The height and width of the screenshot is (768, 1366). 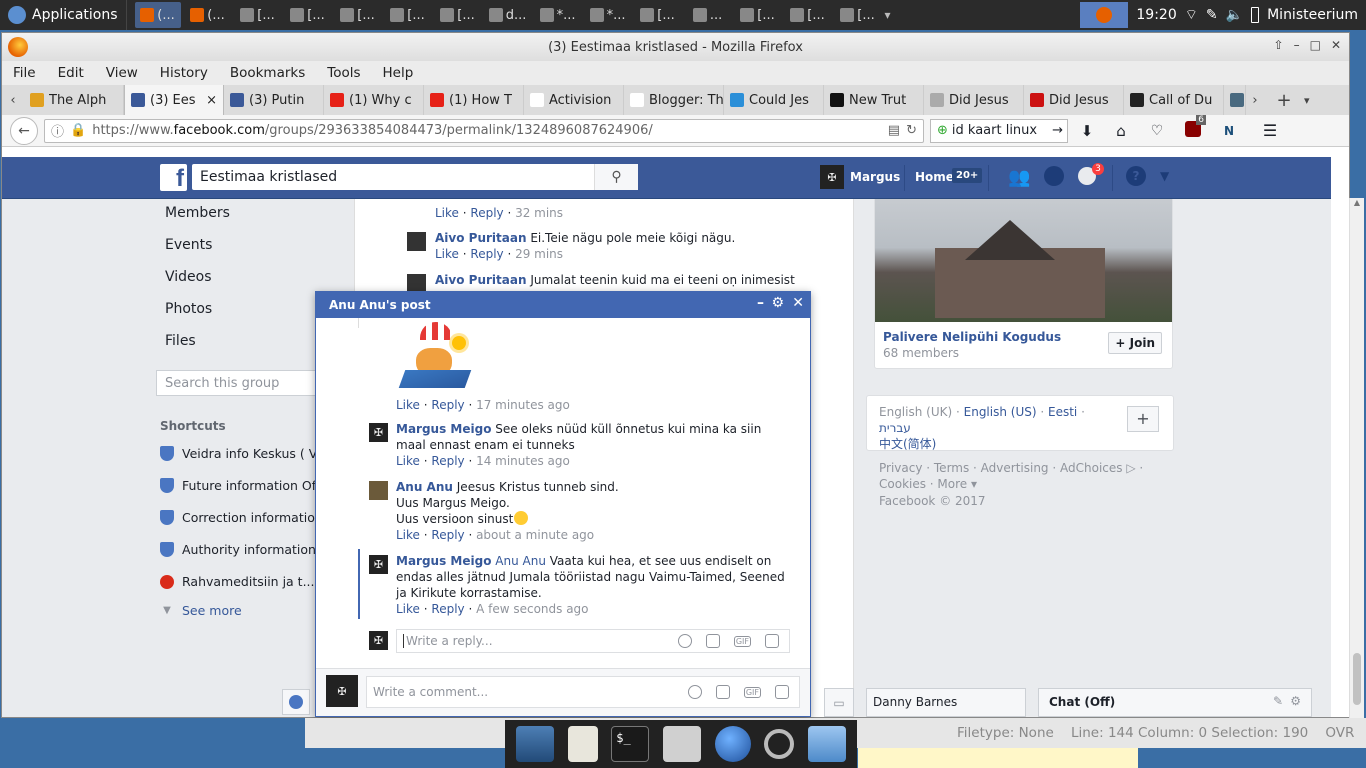 What do you see at coordinates (895, 428) in the screenshot?
I see `lang-hebrew: עברית` at bounding box center [895, 428].